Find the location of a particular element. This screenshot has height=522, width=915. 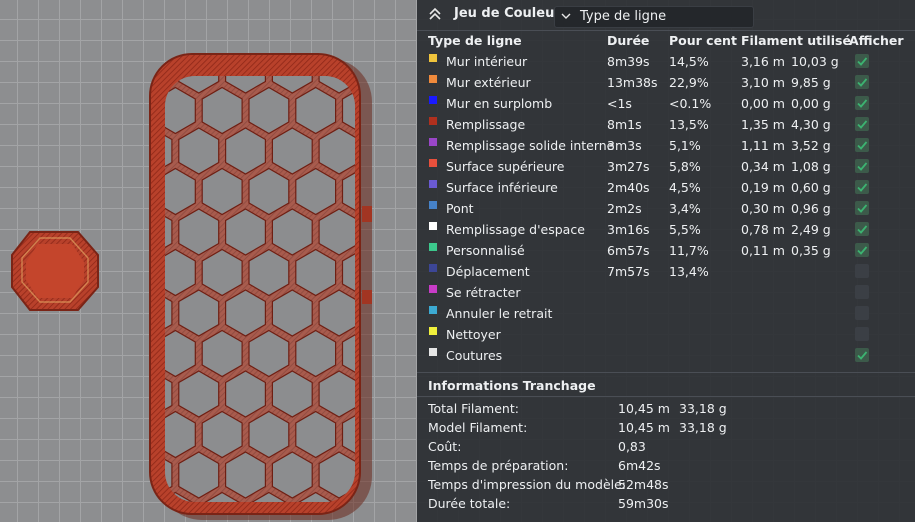

line-type-duration: 3m27s is located at coordinates (628, 166).